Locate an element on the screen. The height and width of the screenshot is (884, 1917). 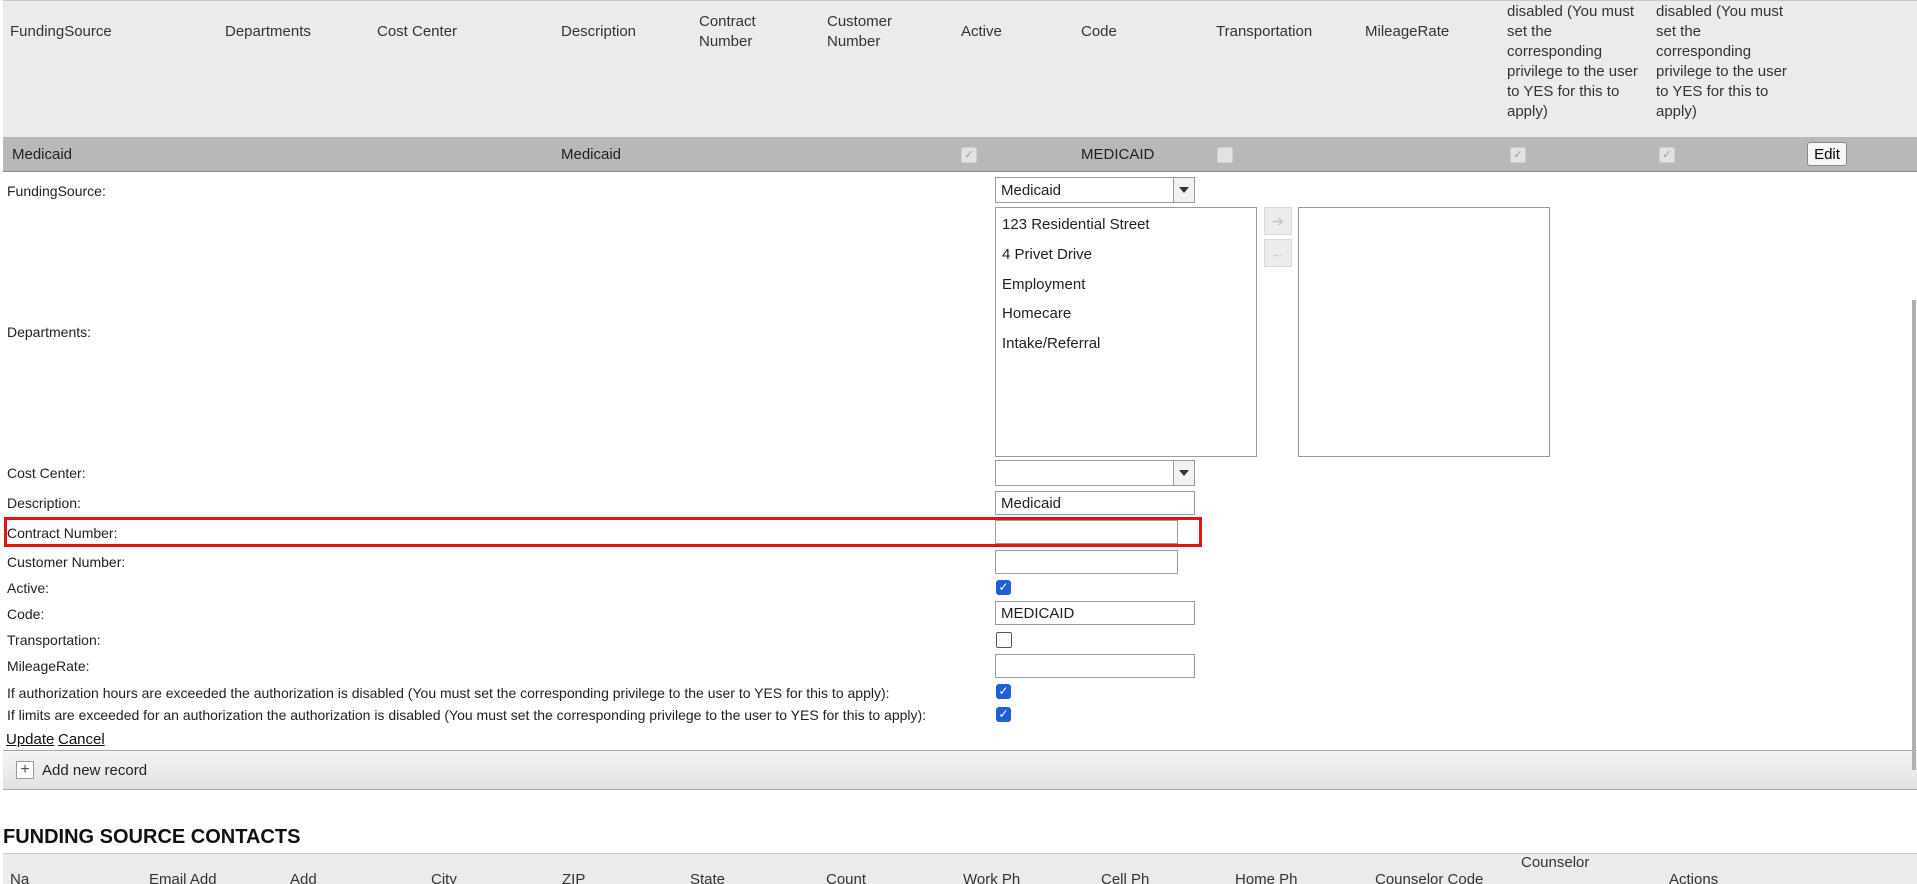
header-description: Description is located at coordinates (598, 32).